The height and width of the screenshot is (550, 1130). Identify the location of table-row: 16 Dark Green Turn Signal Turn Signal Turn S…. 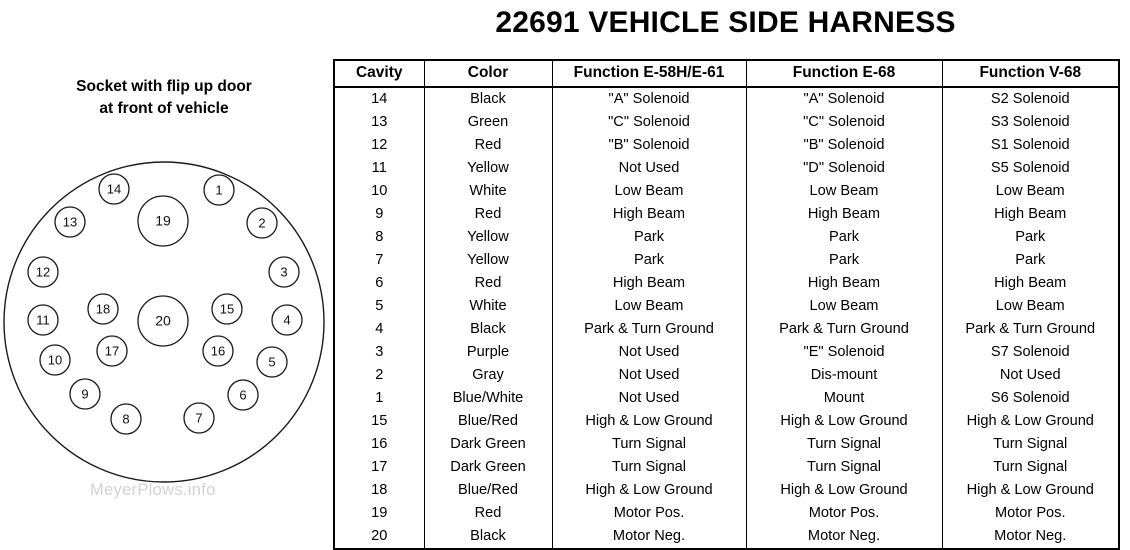
(726, 444).